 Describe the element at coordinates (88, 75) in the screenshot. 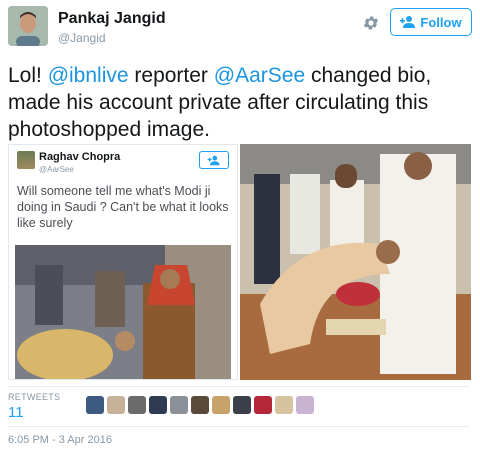

I see `mention-ibnlive: @ibnlive` at that location.